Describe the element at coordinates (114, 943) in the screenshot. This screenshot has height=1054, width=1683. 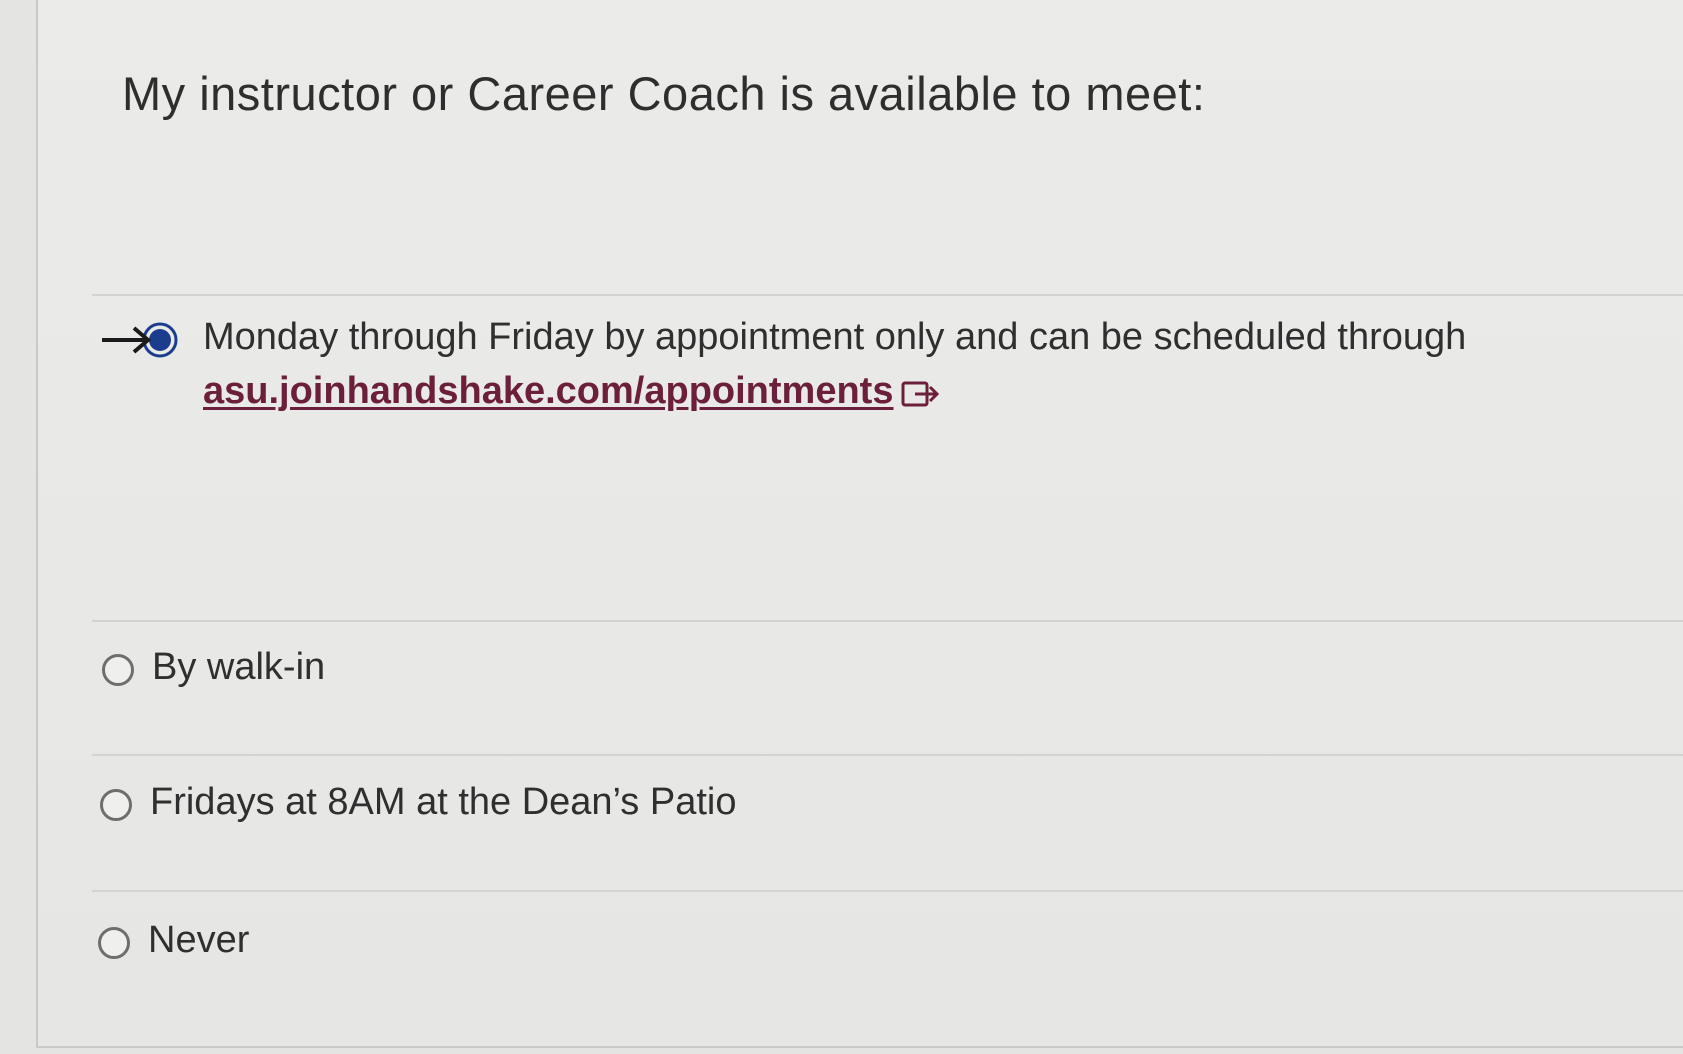
I see `answer-option-4-radio` at that location.